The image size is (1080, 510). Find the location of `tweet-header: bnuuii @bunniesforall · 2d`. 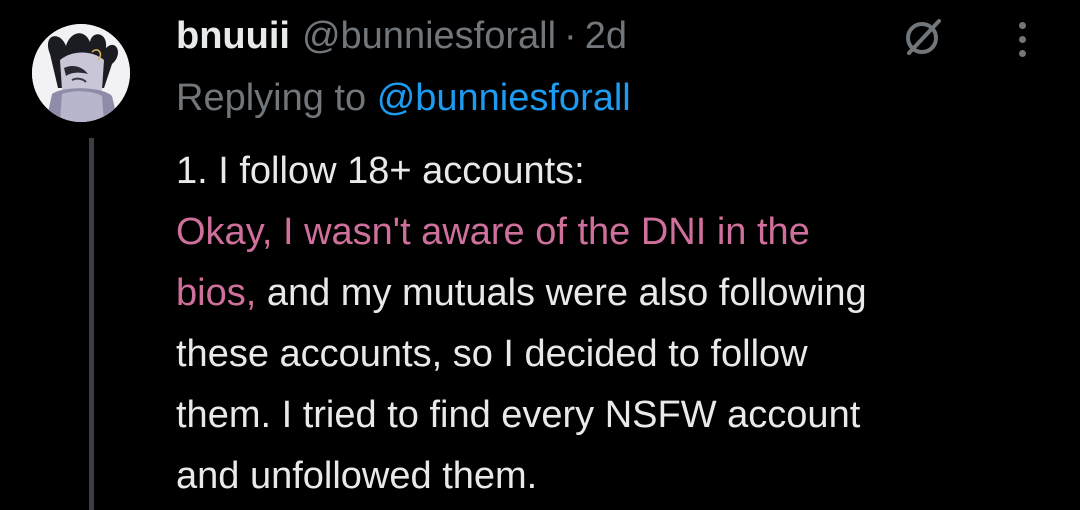

tweet-header: bnuuii @bunniesforall · 2d is located at coordinates (401, 36).